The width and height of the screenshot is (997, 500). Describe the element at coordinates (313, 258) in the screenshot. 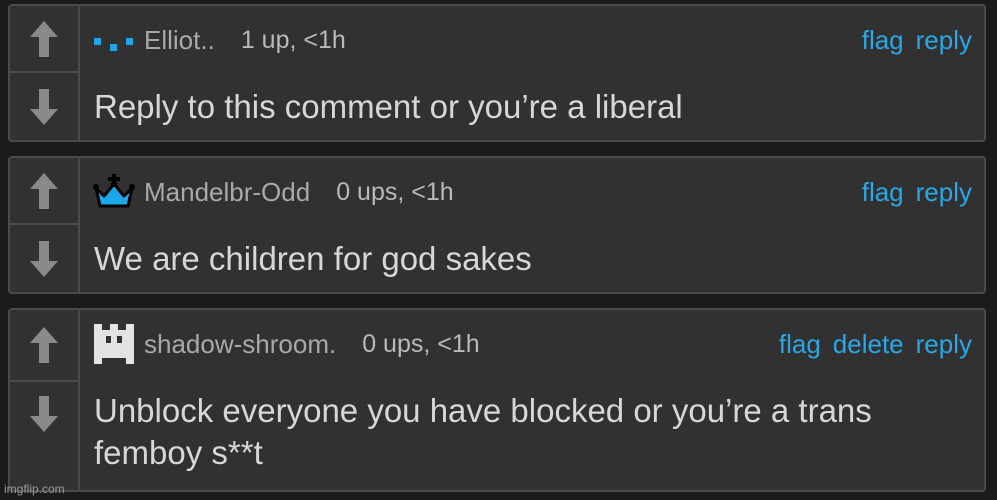

I see `comment-text: We are children for god sakes` at that location.